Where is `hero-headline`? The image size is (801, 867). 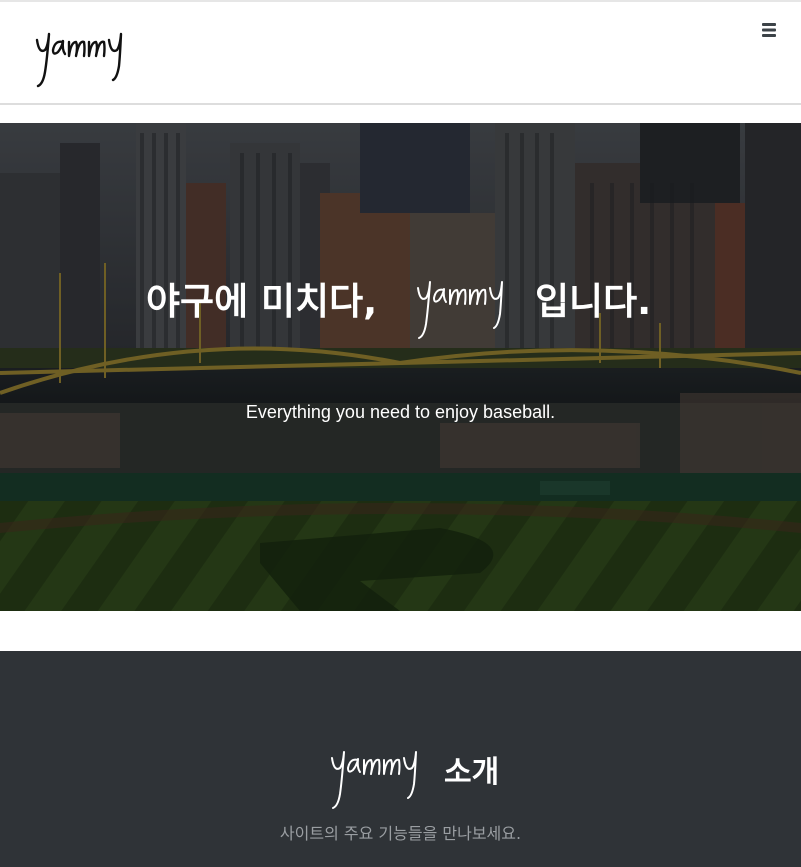
hero-headline is located at coordinates (400, 308).